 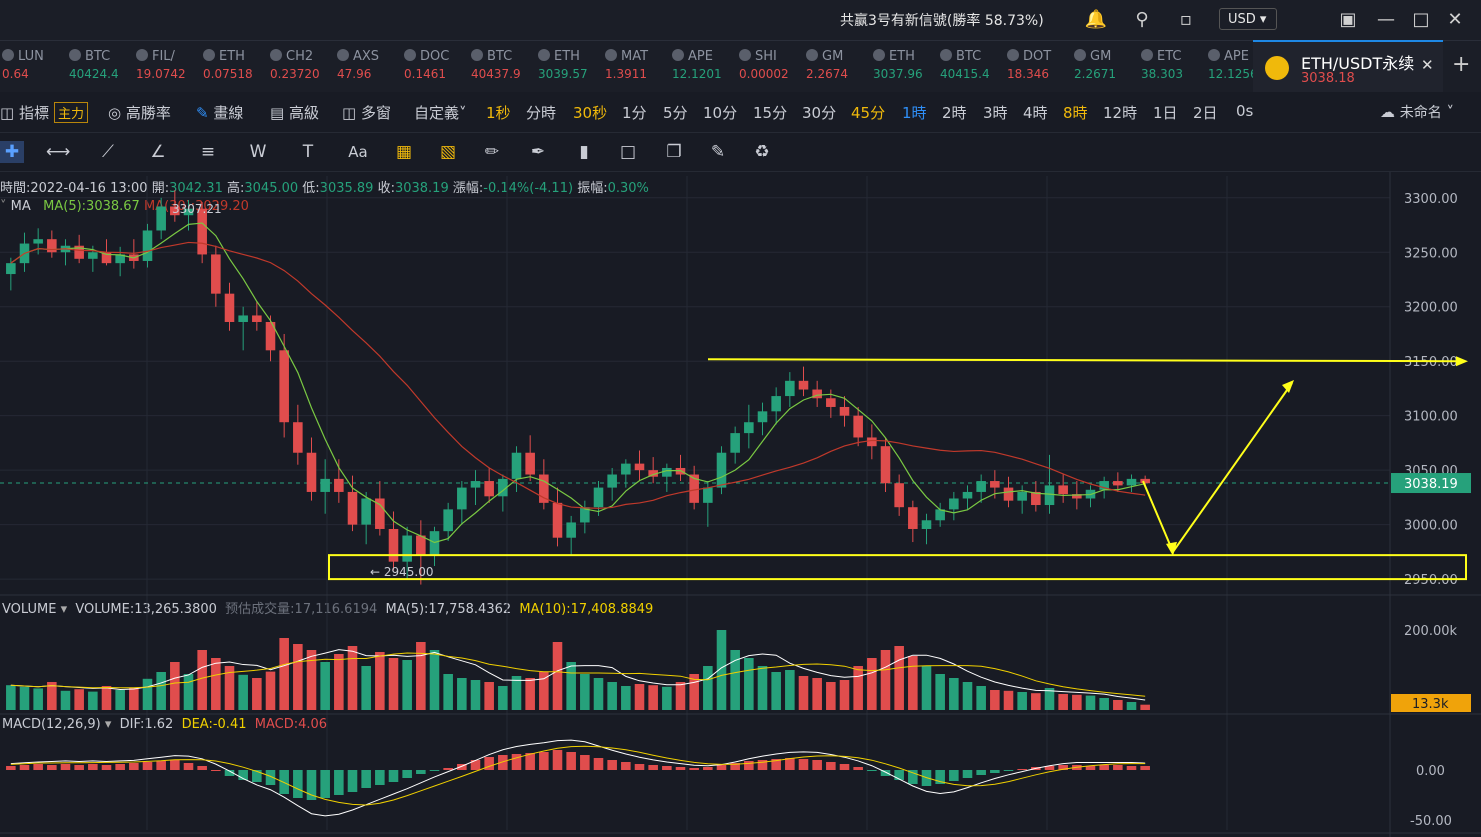 What do you see at coordinates (1431, 580) in the screenshot?
I see `price-tick-label: 2950.00` at bounding box center [1431, 580].